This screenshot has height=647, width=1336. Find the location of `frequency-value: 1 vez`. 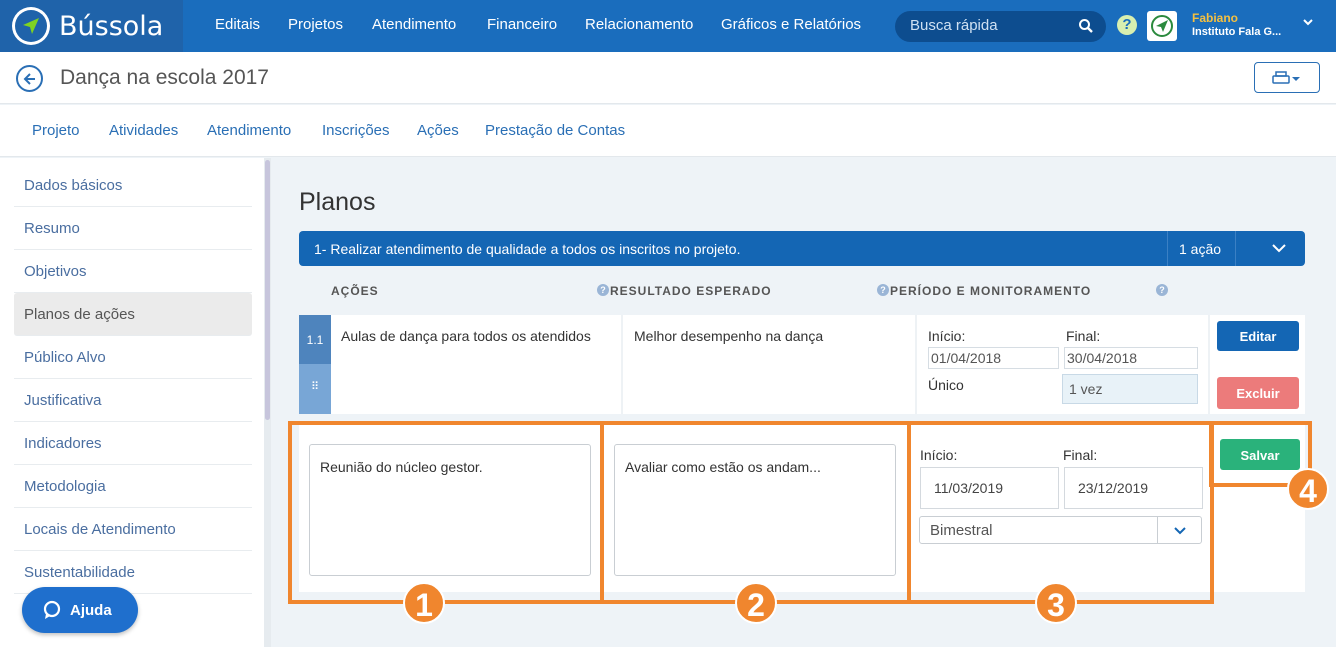

frequency-value: 1 vez is located at coordinates (1130, 389).